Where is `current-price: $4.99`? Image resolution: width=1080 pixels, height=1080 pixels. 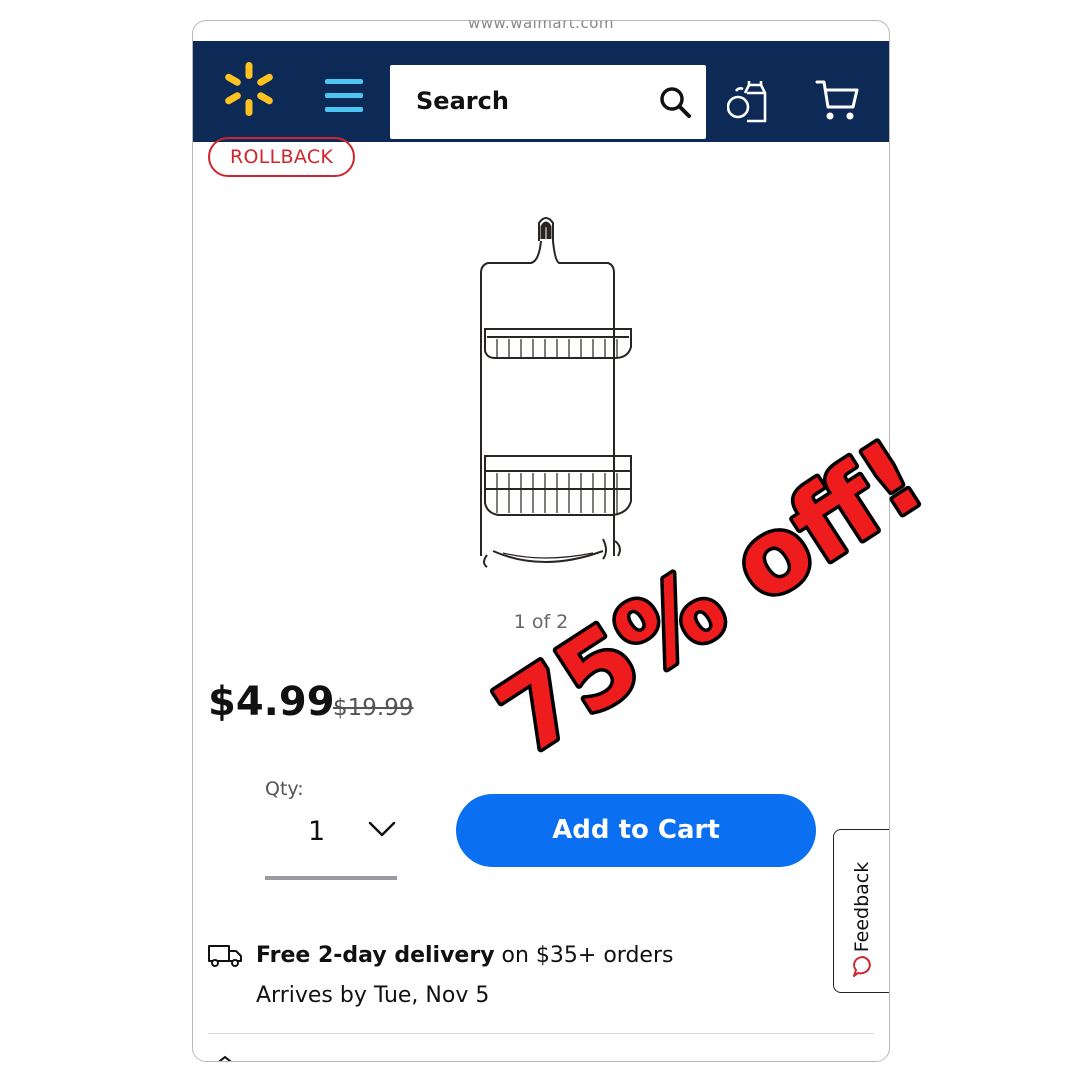 current-price: $4.99 is located at coordinates (271, 702).